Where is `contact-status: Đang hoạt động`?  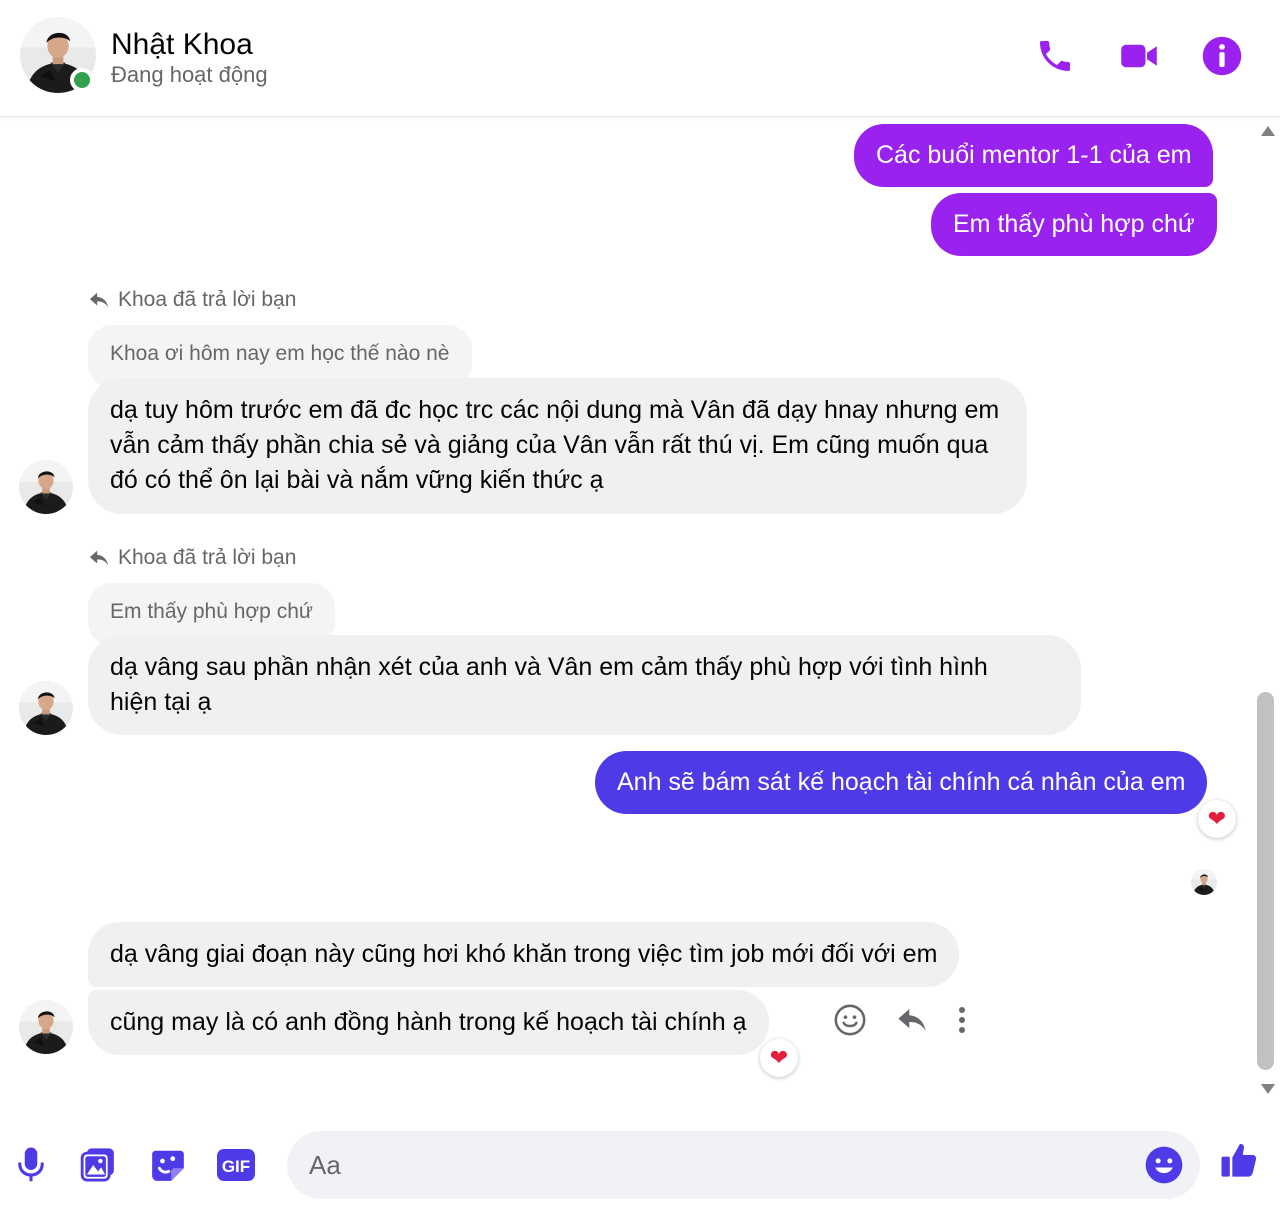
contact-status: Đang hoạt động is located at coordinates (189, 74).